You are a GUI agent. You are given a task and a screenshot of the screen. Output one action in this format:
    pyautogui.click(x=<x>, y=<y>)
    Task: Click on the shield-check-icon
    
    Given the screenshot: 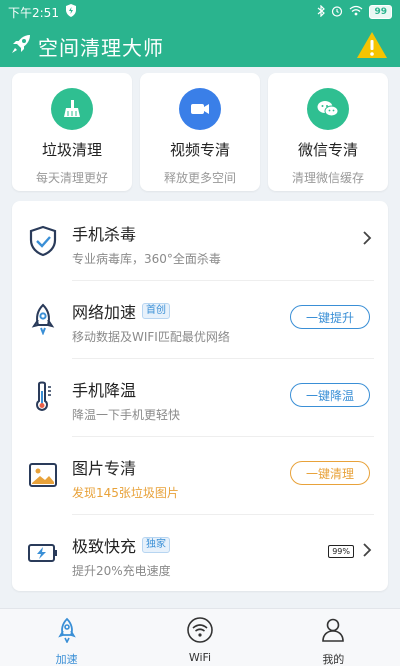 What is the action you would take?
    pyautogui.click(x=43, y=241)
    